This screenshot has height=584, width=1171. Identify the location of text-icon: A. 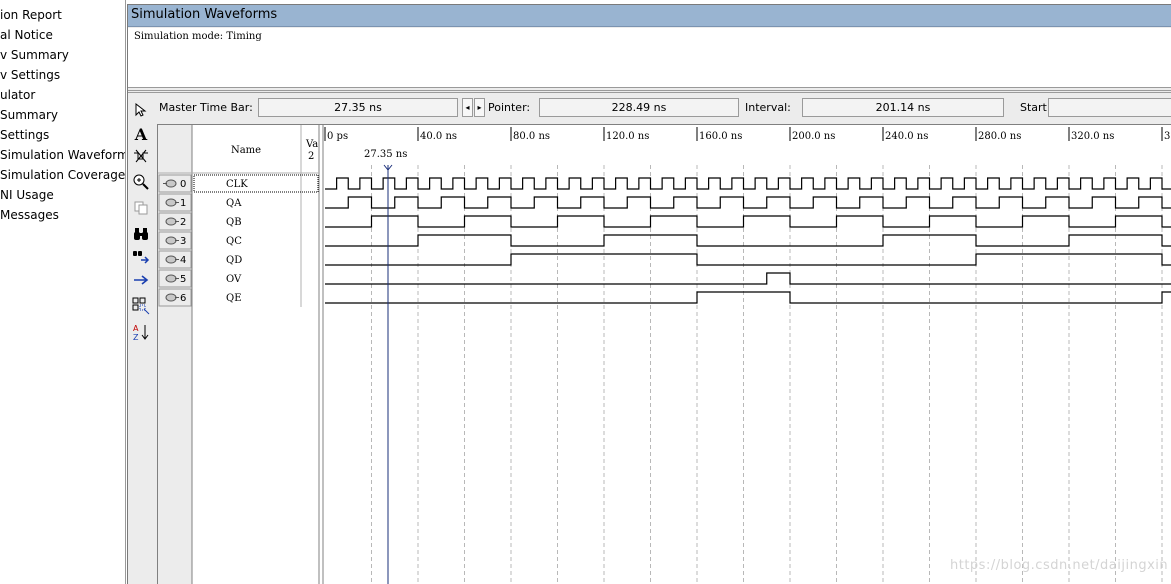
(141, 134).